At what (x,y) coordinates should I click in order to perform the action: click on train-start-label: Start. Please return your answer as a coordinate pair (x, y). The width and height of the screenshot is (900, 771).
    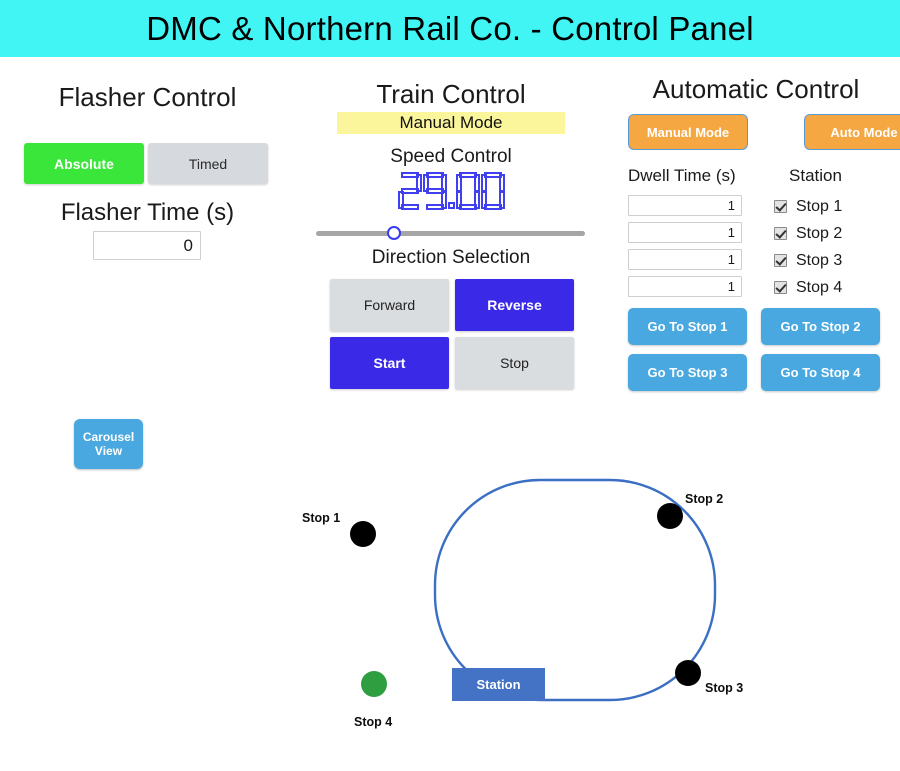
    Looking at the image, I should click on (389, 363).